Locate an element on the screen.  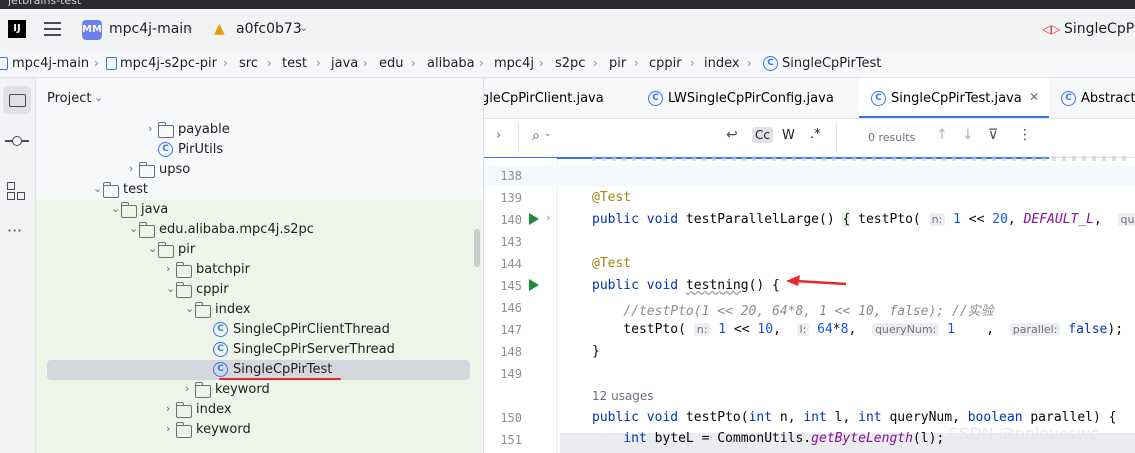
search-input is located at coordinates (636, 138).